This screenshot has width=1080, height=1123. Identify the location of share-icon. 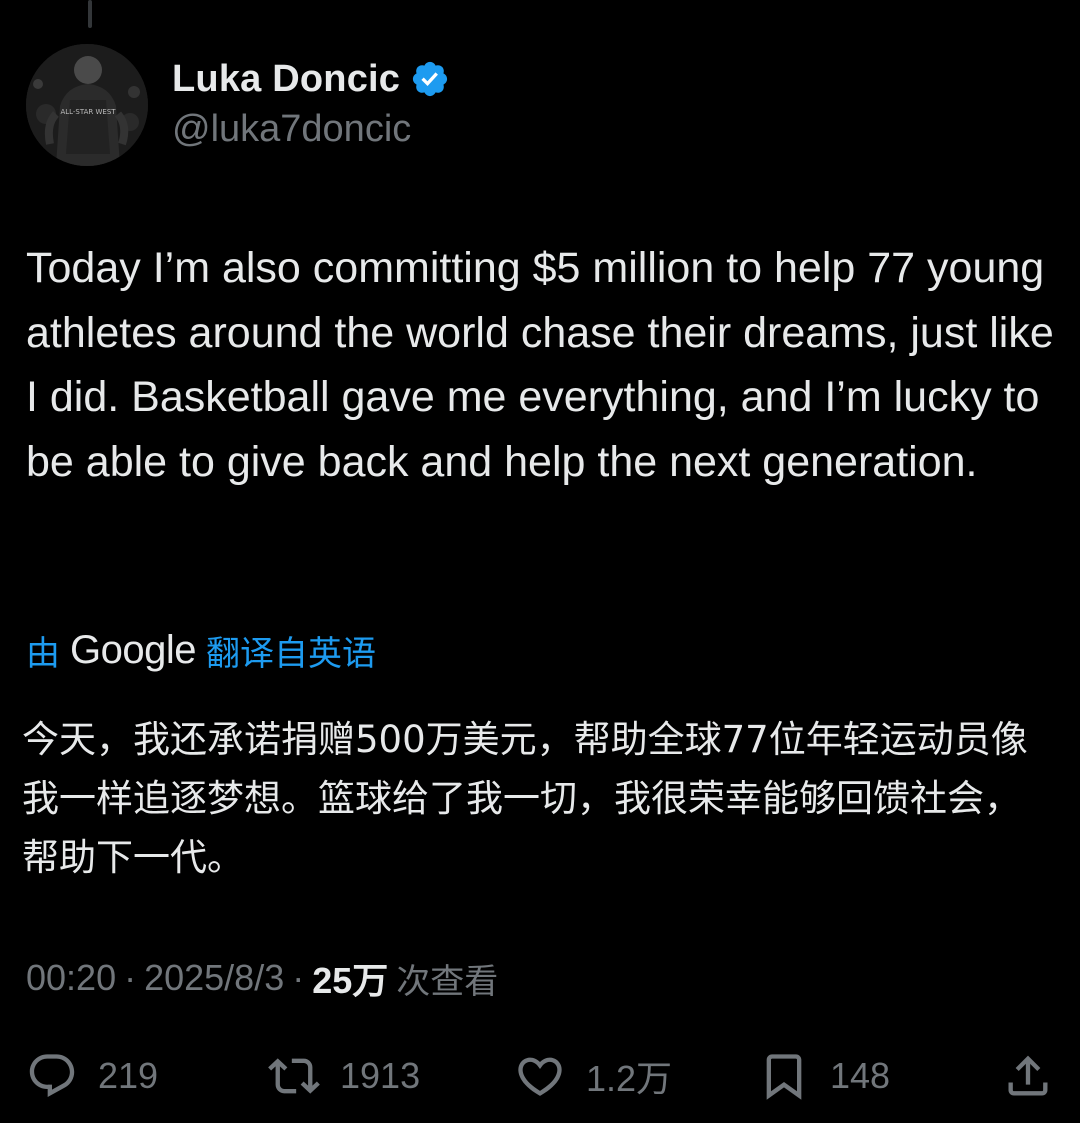
(1028, 1075).